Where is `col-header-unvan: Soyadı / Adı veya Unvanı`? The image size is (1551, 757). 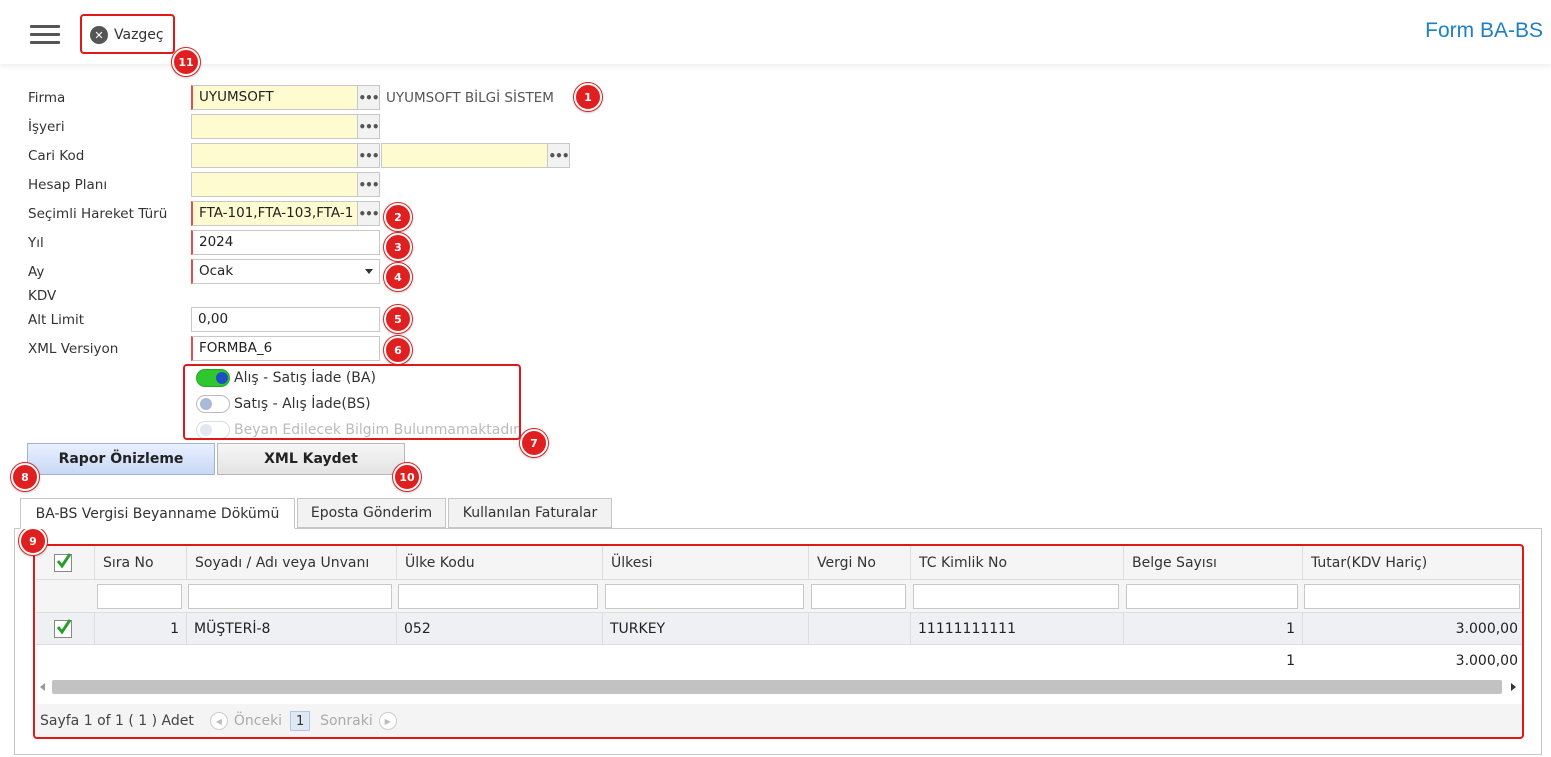 col-header-unvan: Soyadı / Adı veya Unvanı is located at coordinates (291, 563).